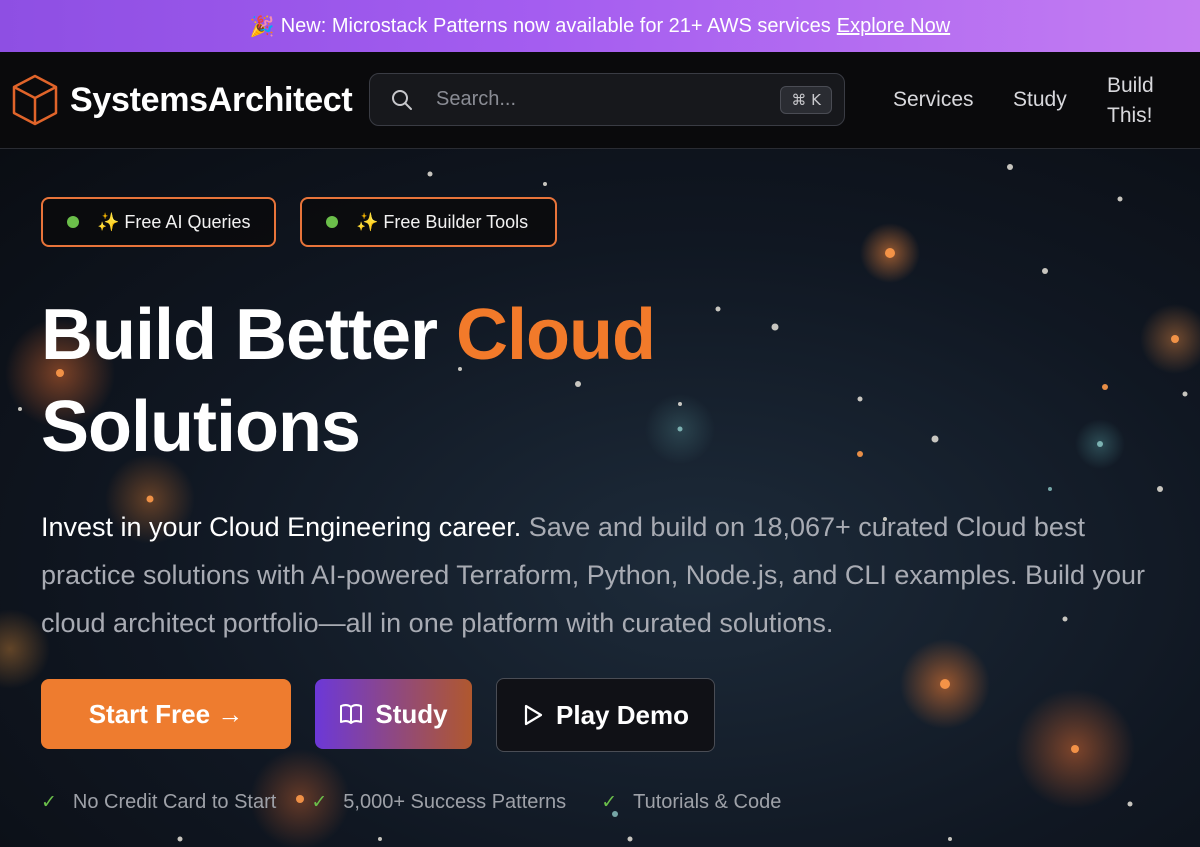 The width and height of the screenshot is (1200, 847). I want to click on search-box: ⌘ K, so click(607, 99).